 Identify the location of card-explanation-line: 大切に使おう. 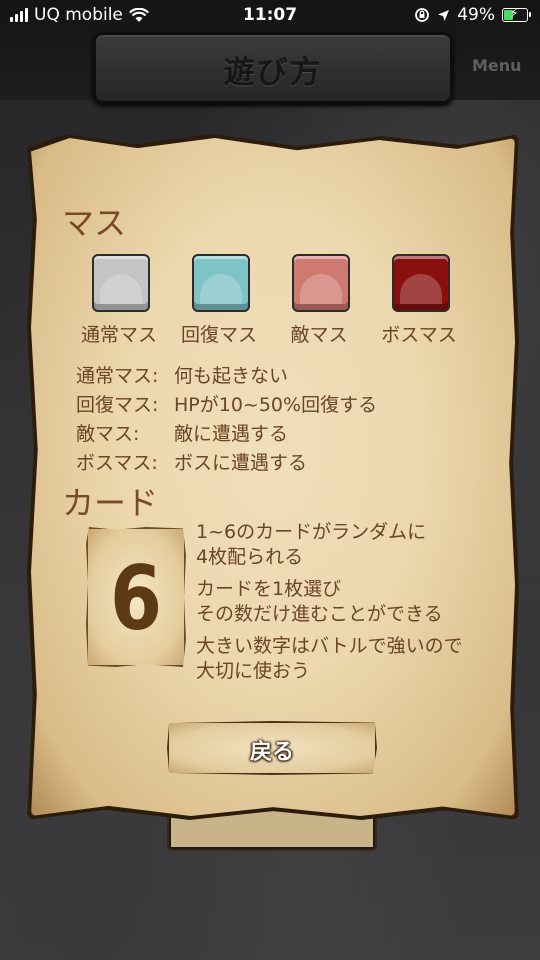
(253, 671).